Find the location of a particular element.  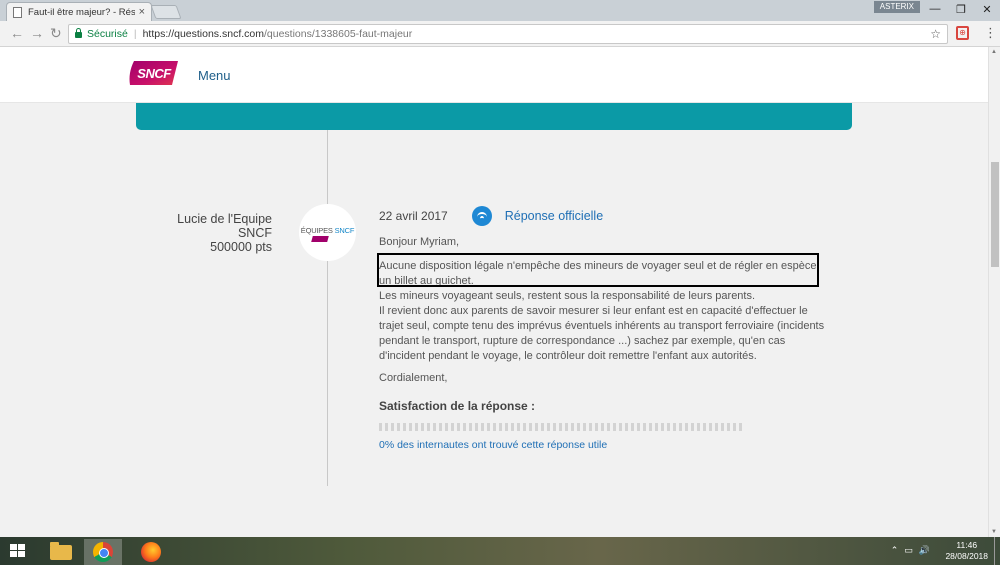

url-path: /questions/1338605-faut-majeur is located at coordinates (338, 34).